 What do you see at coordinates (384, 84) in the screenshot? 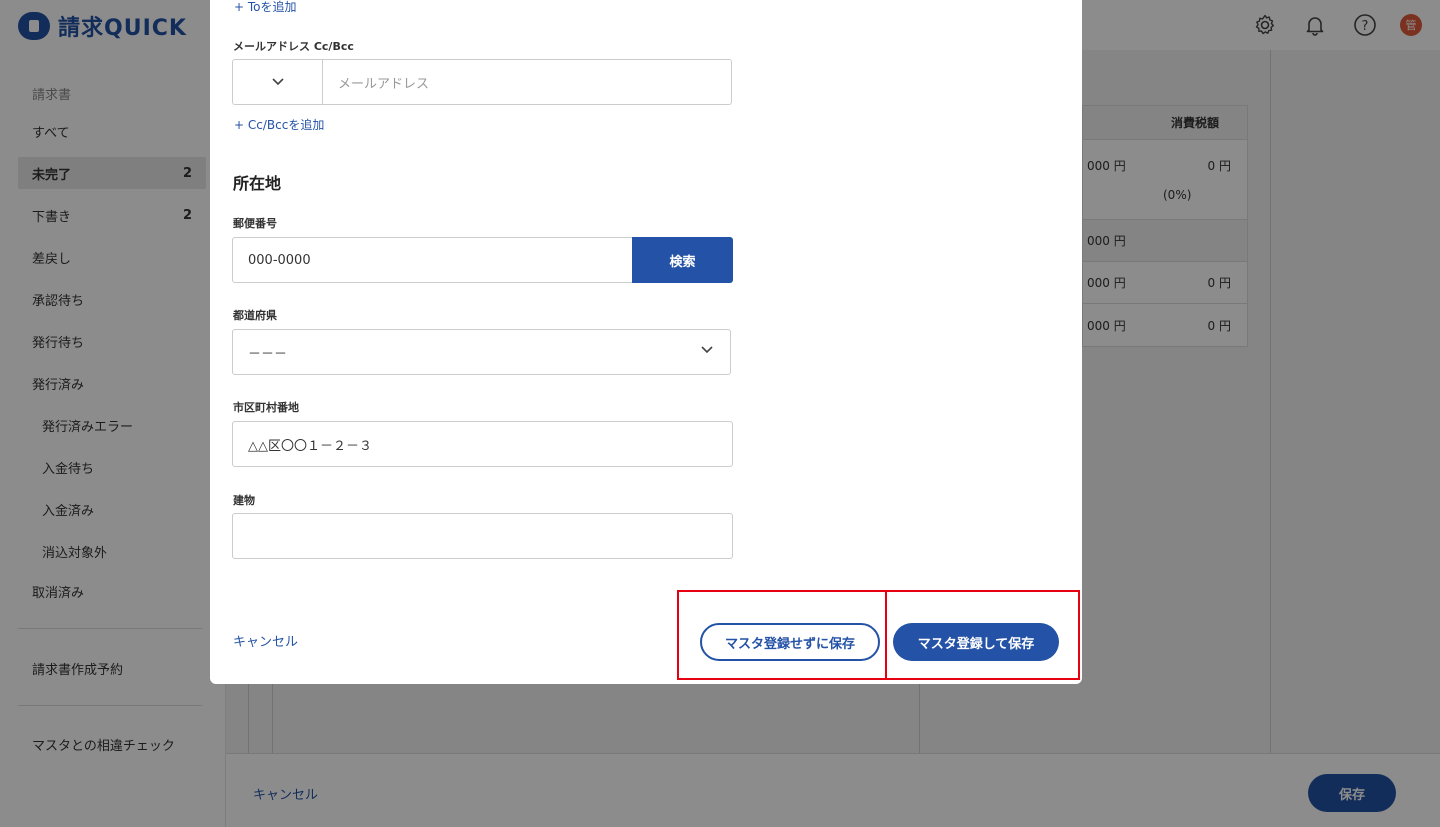
I see `cc-bcc-placeholder: メールアドレス` at bounding box center [384, 84].